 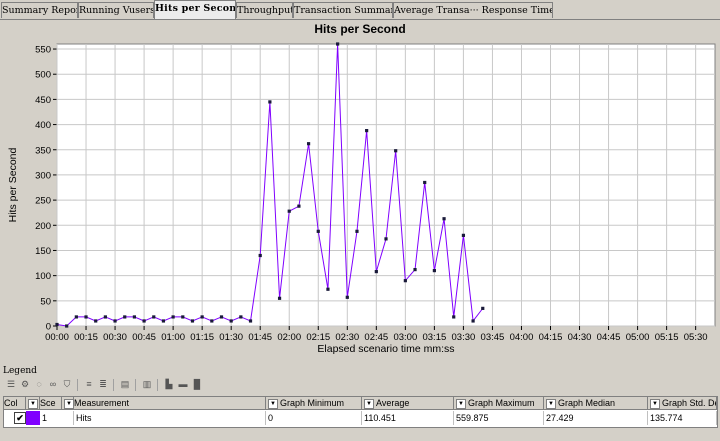 I want to click on filter-icon: ⛉, so click(x=67, y=384).